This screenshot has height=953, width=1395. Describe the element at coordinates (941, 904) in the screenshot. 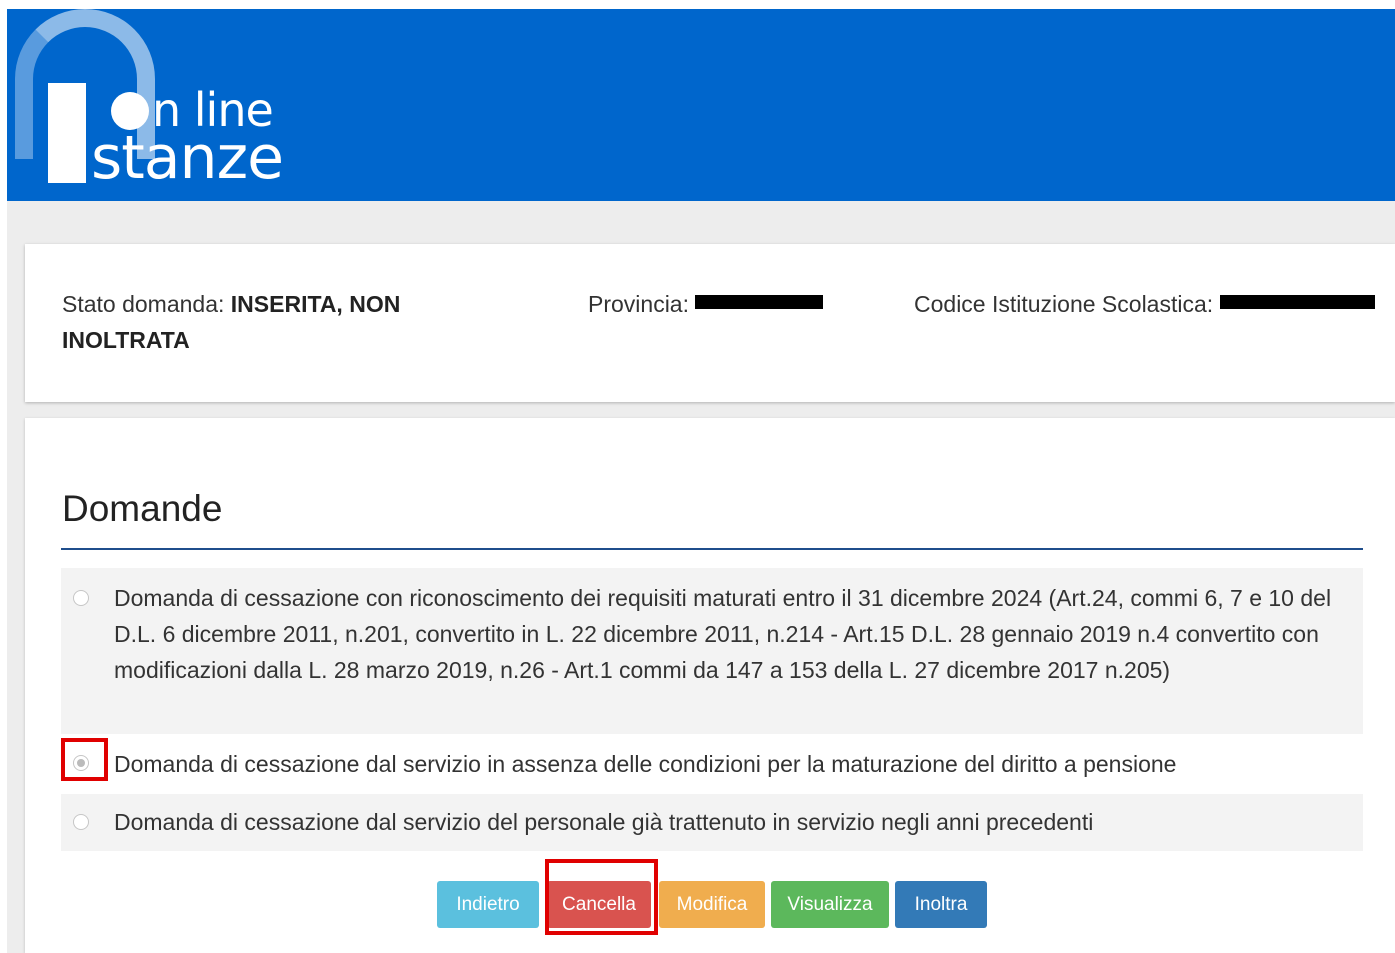

I see `inoltra-button: Inoltra` at that location.